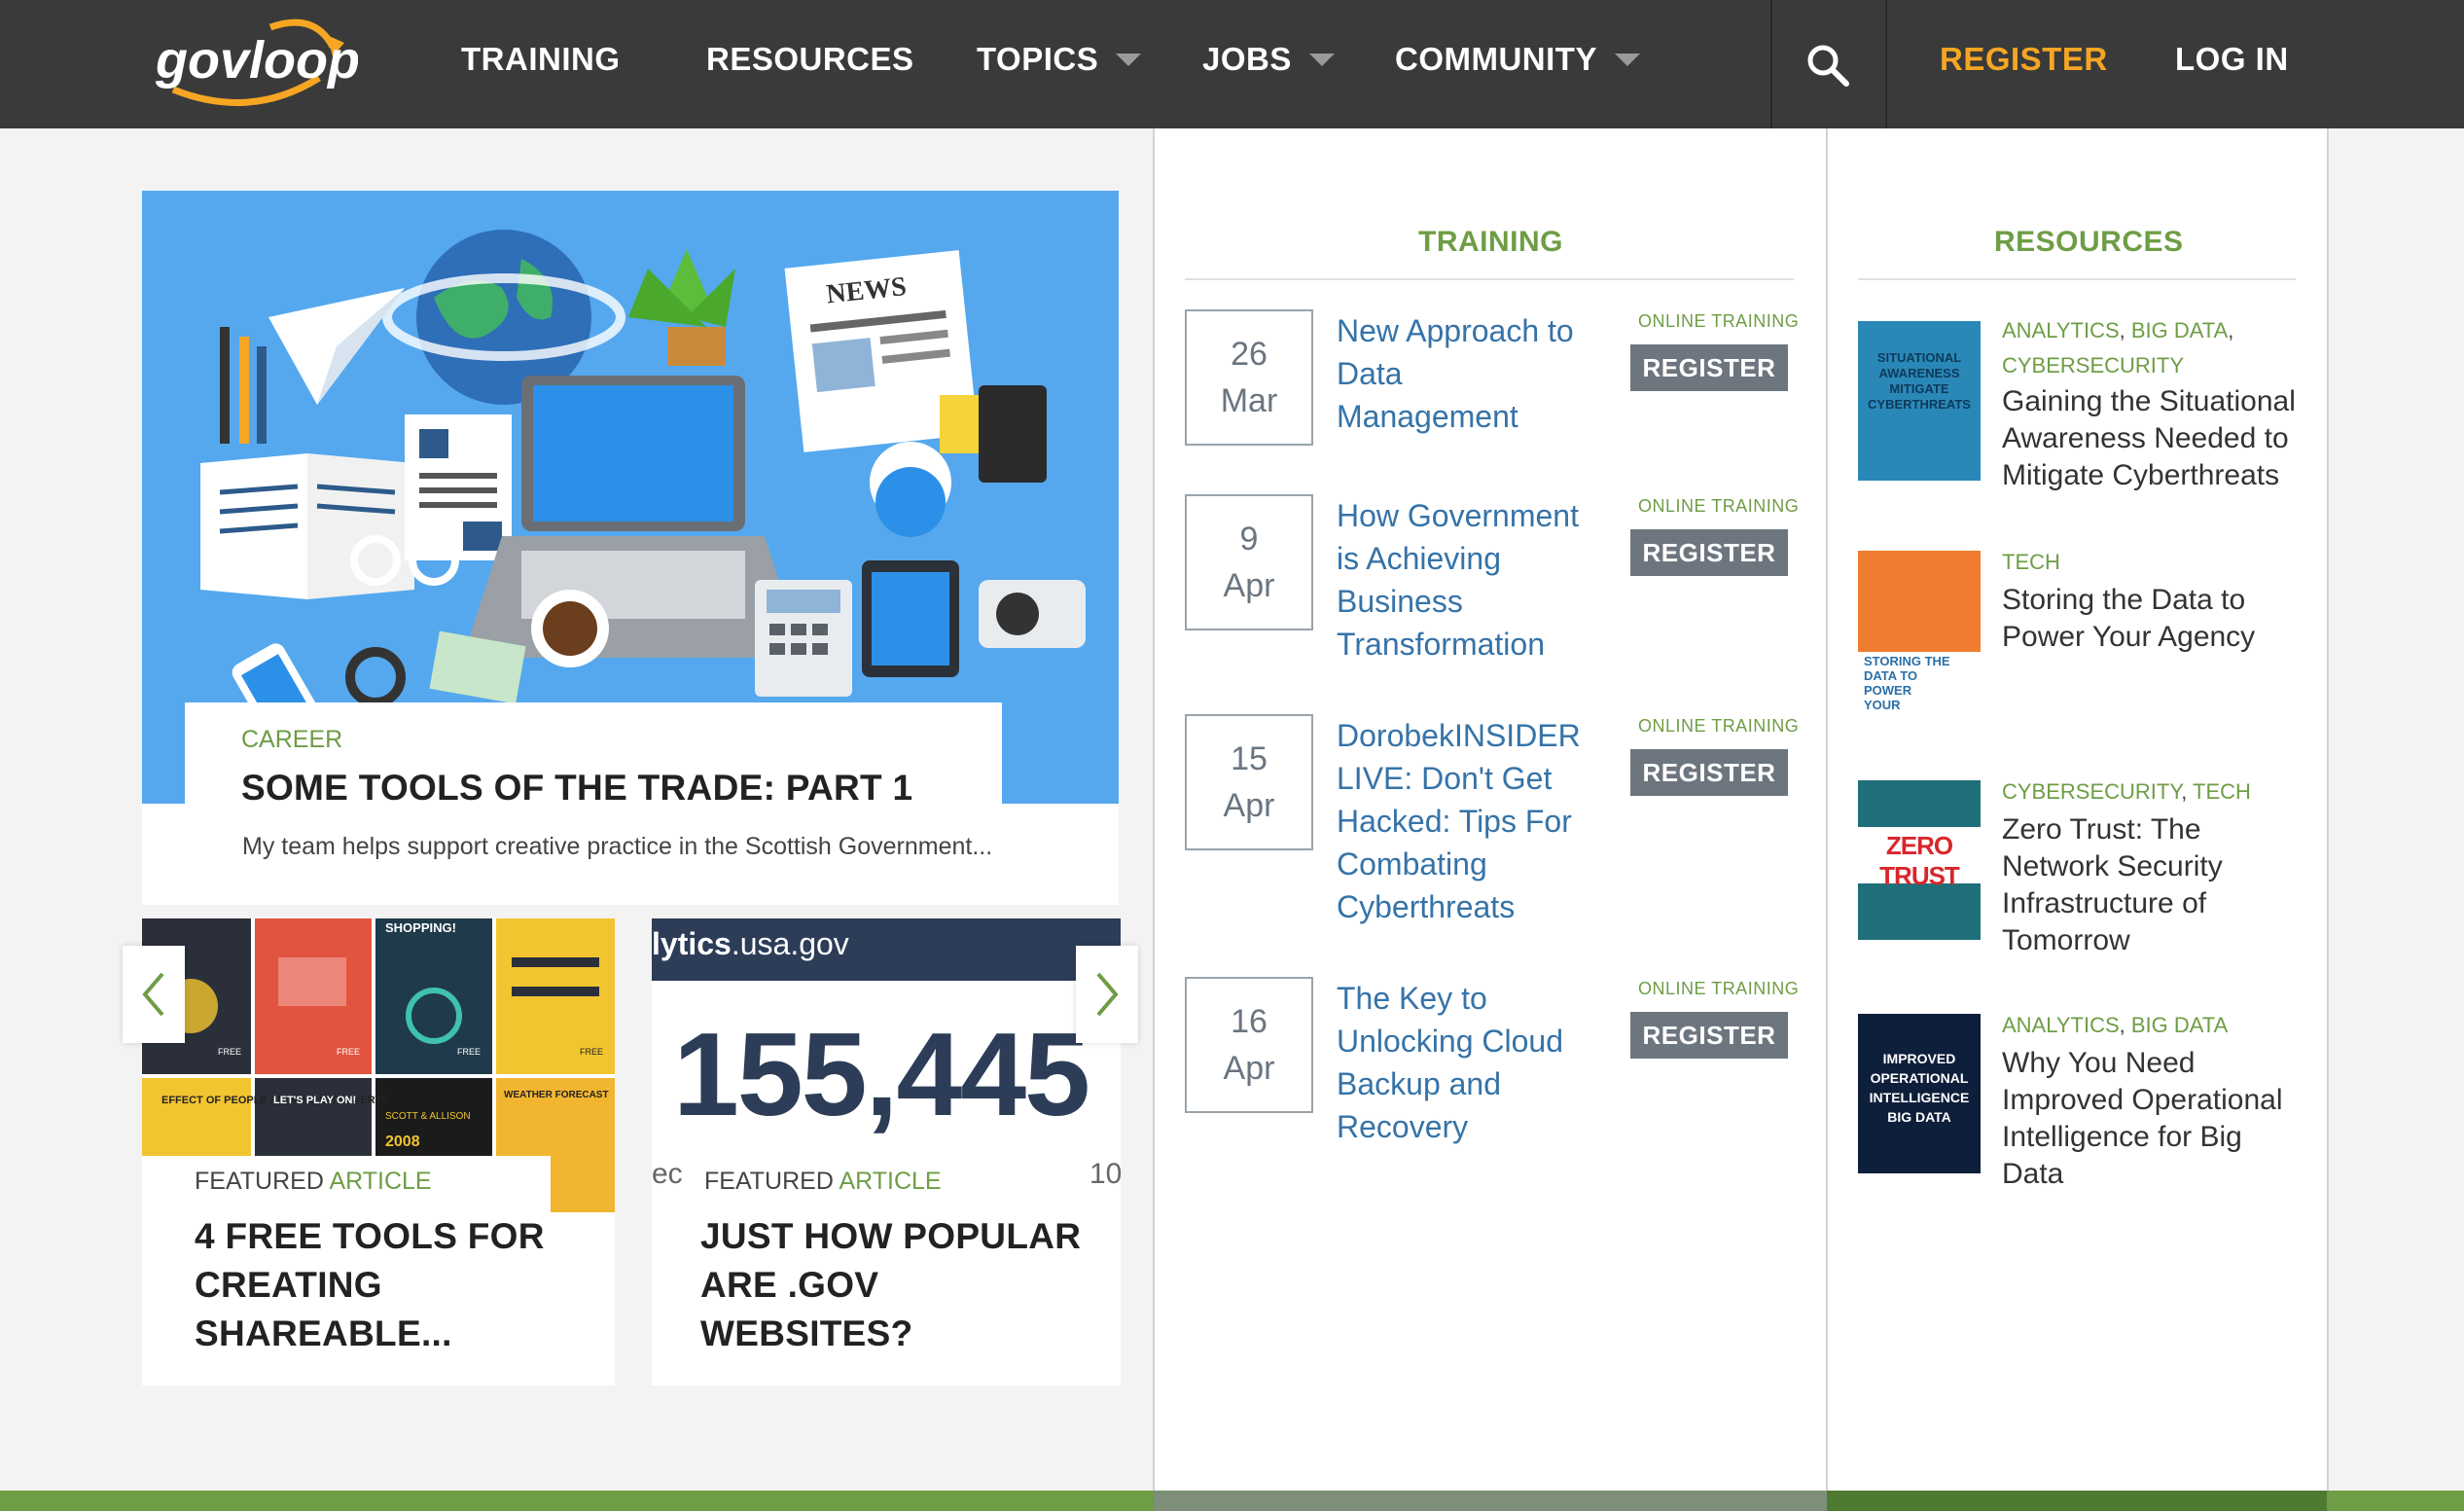 This screenshot has width=2464, height=1511. Describe the element at coordinates (2118, 348) in the screenshot. I see `resource-tags: ANALYTICS, BIG DATA, CYBERSECURITY` at that location.